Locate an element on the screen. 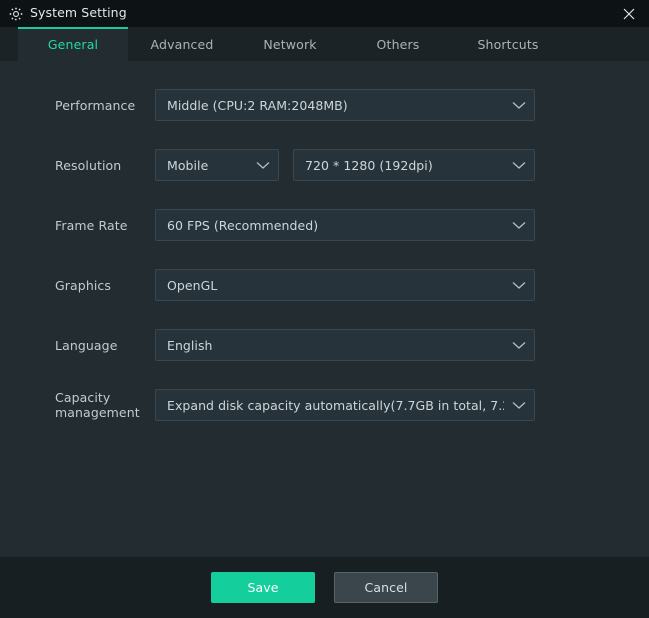  row-language: Language English is located at coordinates (324, 345).